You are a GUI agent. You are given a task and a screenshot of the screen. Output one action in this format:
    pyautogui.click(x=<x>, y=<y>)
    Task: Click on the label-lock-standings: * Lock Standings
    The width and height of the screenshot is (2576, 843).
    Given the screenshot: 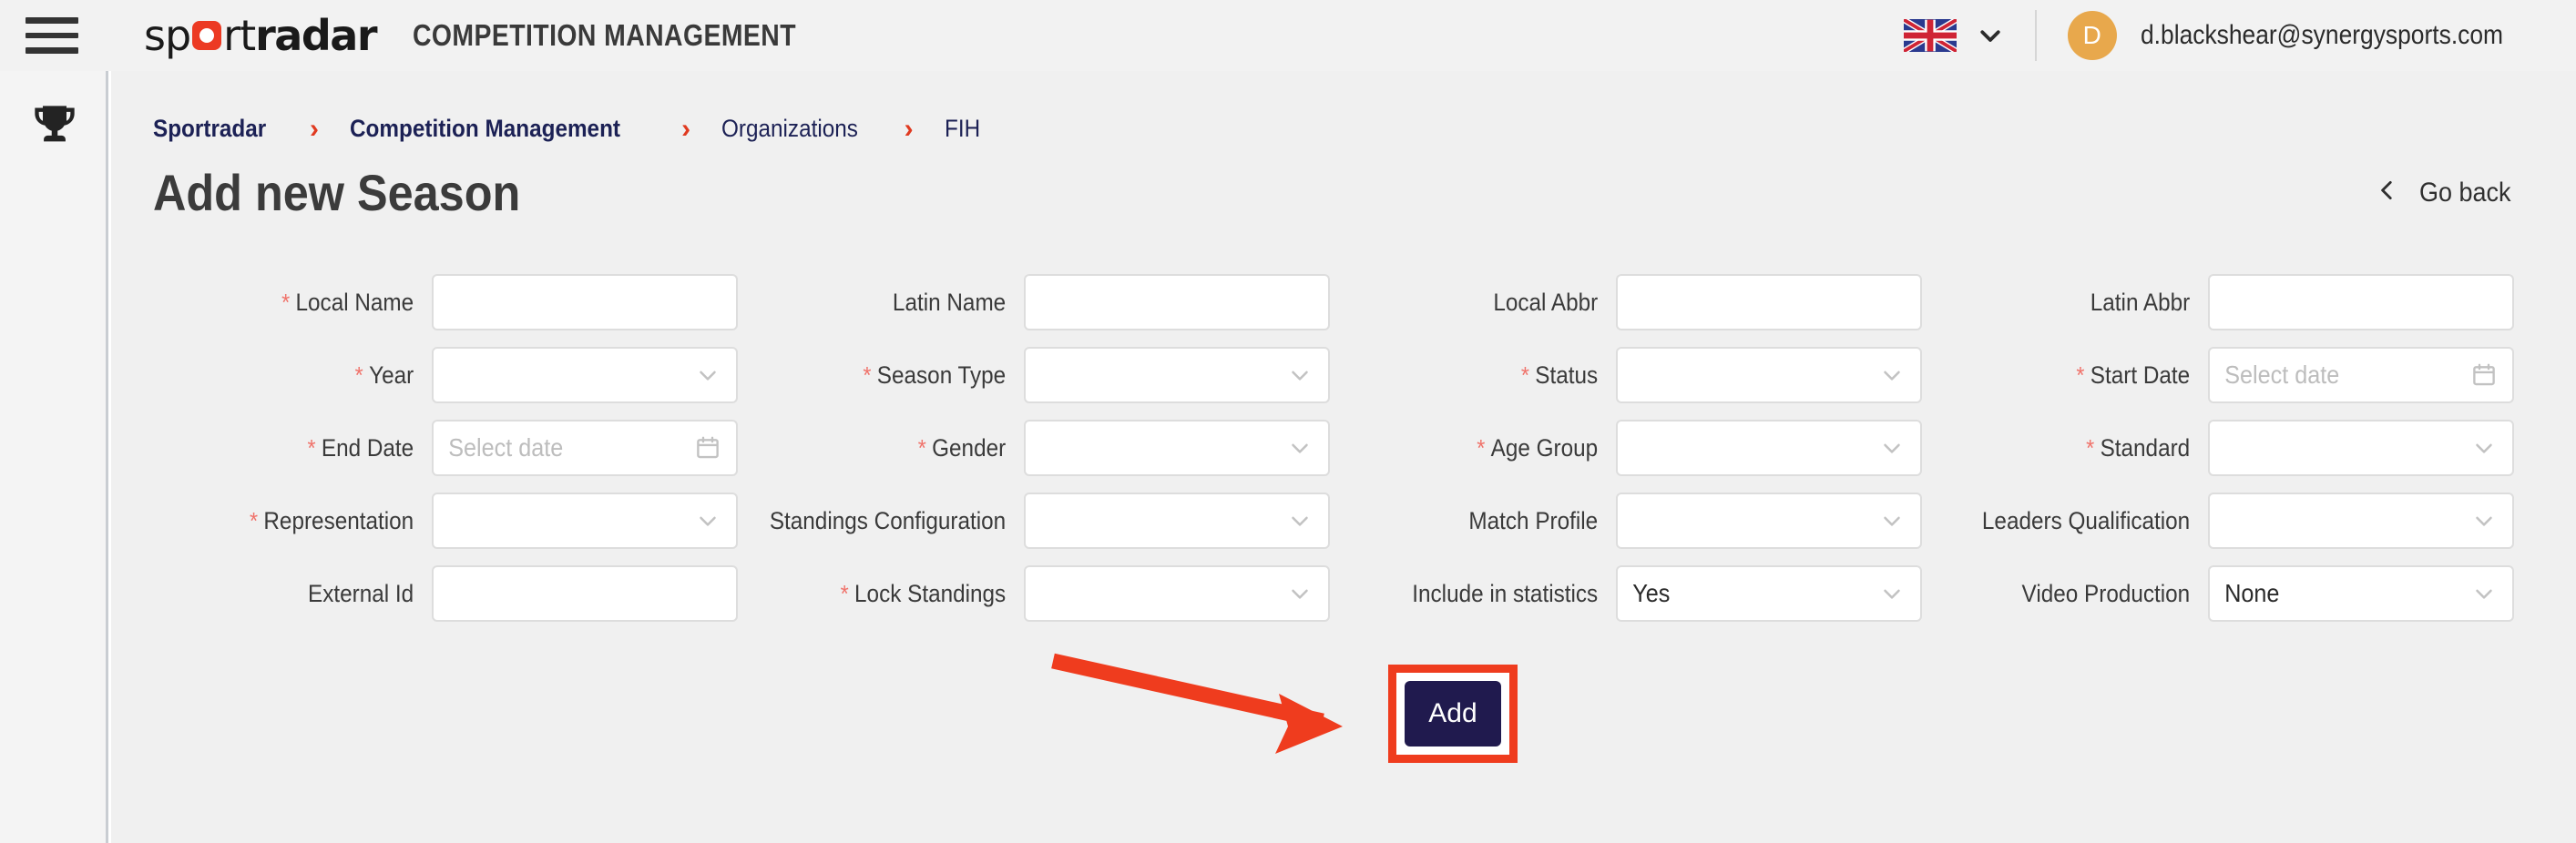 What is the action you would take?
    pyautogui.click(x=895, y=594)
    